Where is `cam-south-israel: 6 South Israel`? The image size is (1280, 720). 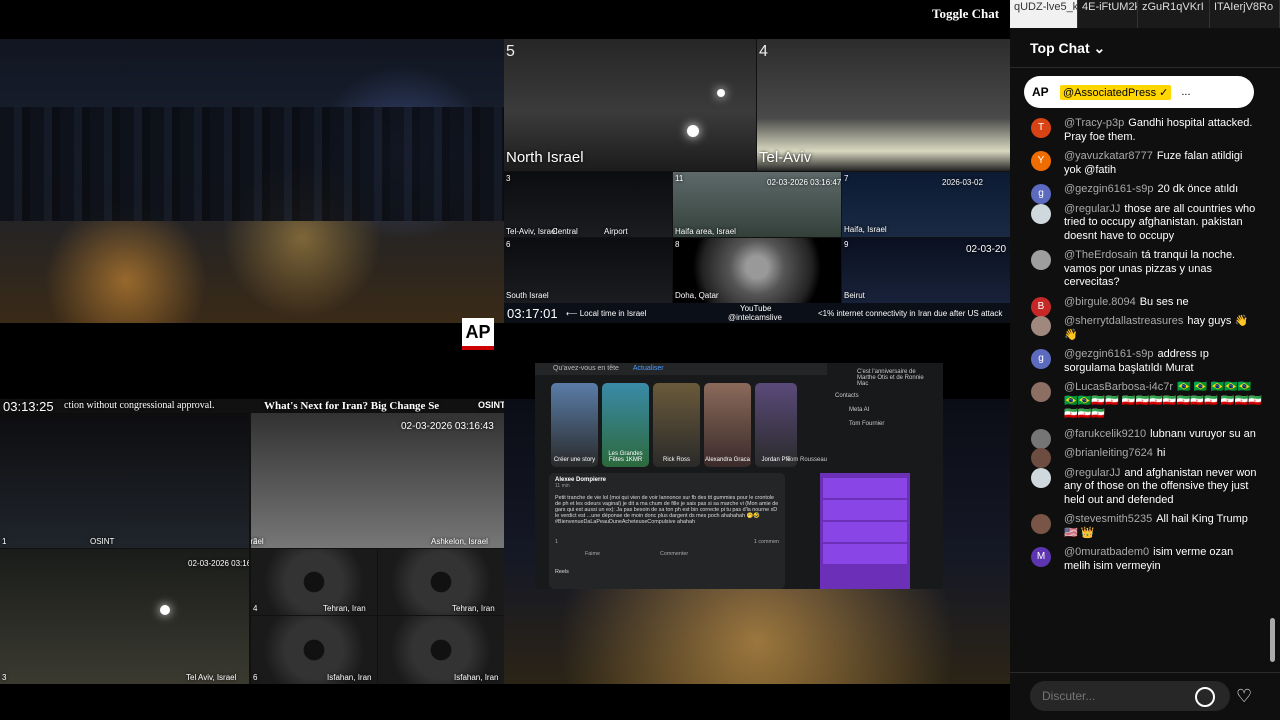 cam-south-israel: 6 South Israel is located at coordinates (588, 270).